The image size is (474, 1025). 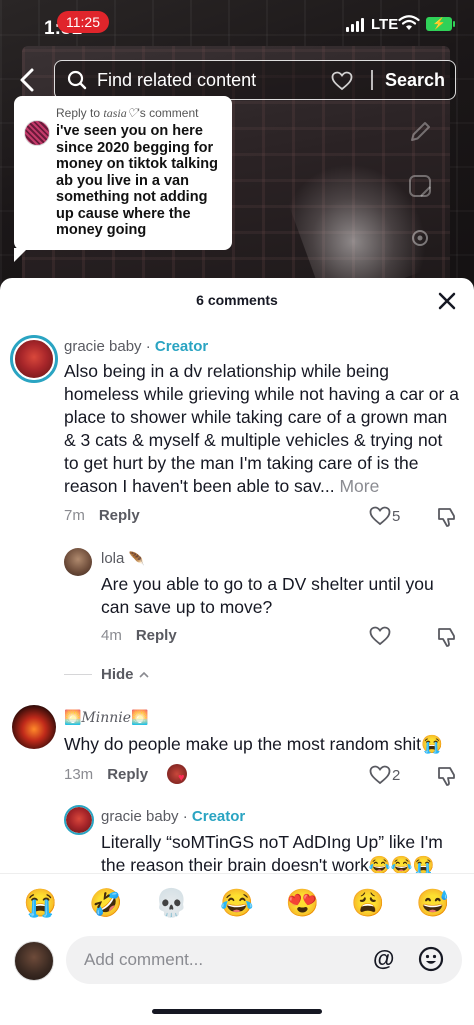 I want to click on heart-filled-icon: ♥, so click(x=181, y=778).